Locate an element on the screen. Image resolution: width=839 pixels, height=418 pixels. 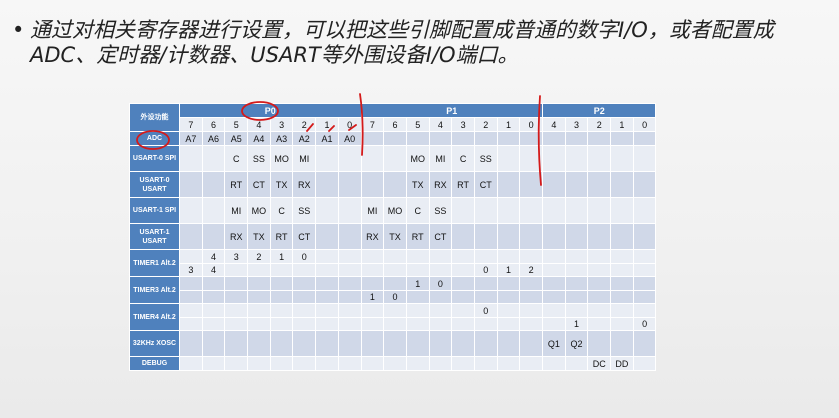
pin-number-cell: 6 is located at coordinates (395, 124).